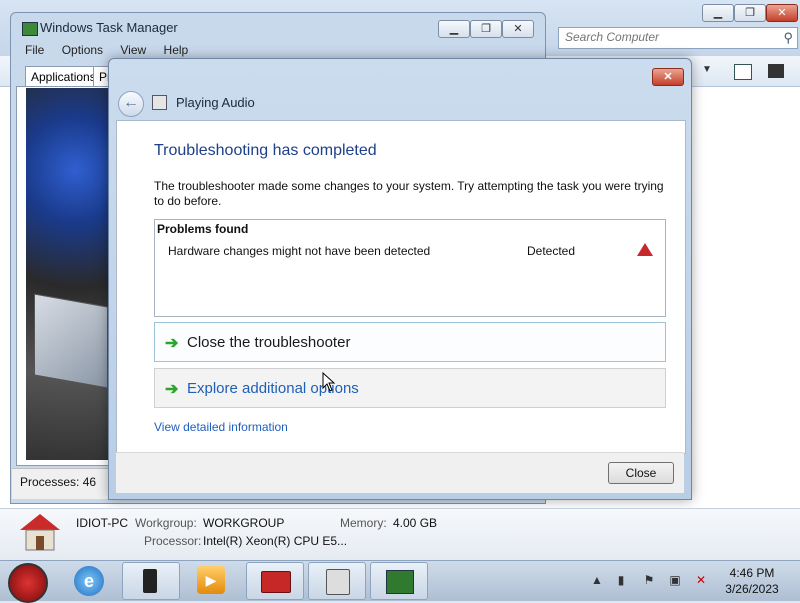 The image size is (800, 603). What do you see at coordinates (102, 523) in the screenshot?
I see `computer-name: IDIOT-PC` at bounding box center [102, 523].